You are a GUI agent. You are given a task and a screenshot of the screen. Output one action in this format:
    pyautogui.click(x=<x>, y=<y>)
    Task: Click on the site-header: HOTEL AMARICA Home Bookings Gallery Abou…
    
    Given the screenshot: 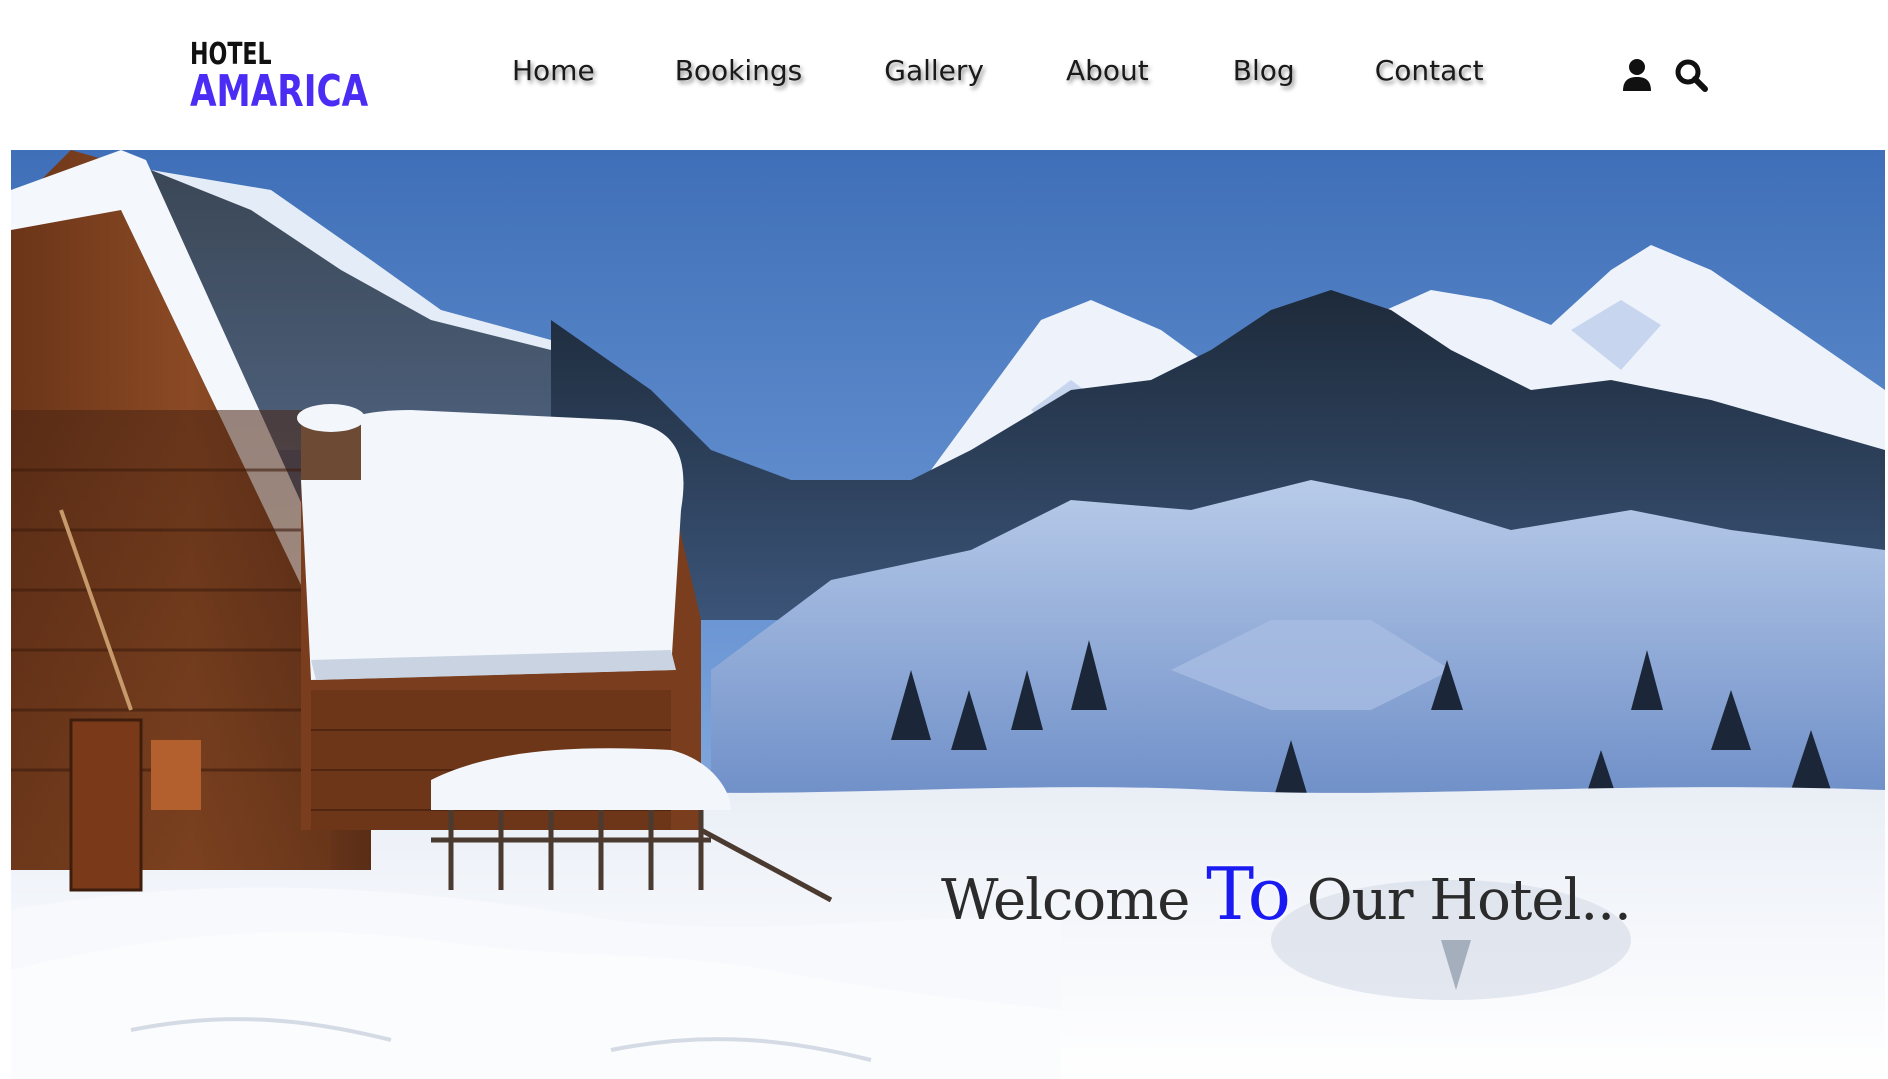 What is the action you would take?
    pyautogui.click(x=944, y=75)
    